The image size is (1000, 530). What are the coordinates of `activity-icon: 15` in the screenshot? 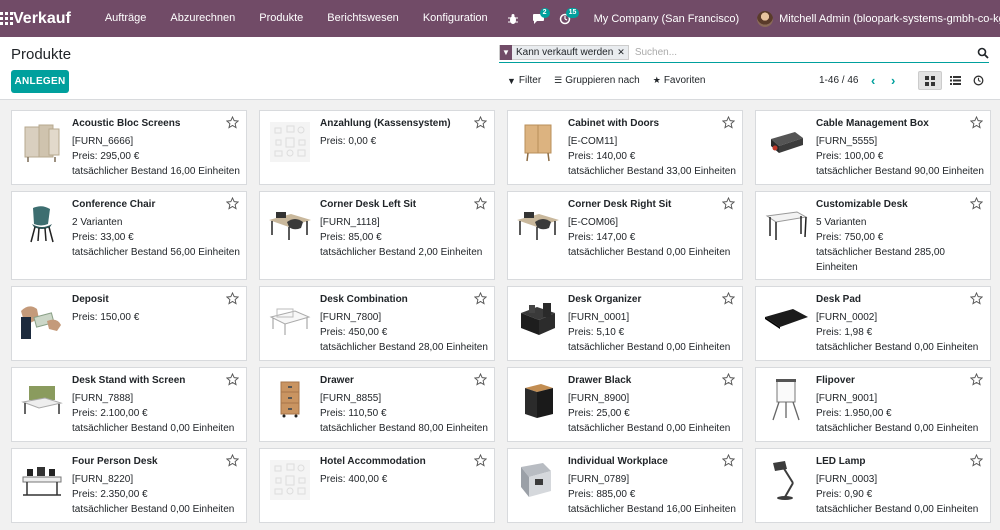 It's located at (566, 18).